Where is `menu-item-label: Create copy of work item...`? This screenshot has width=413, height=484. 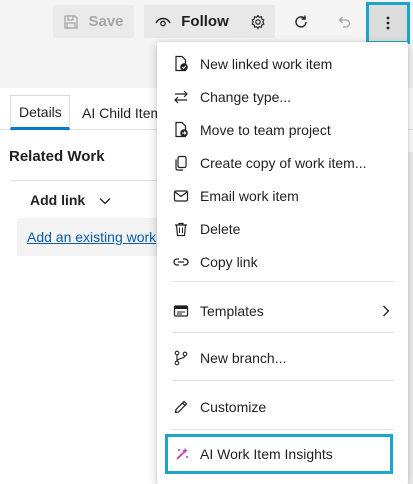
menu-item-label: Create copy of work item... is located at coordinates (283, 162).